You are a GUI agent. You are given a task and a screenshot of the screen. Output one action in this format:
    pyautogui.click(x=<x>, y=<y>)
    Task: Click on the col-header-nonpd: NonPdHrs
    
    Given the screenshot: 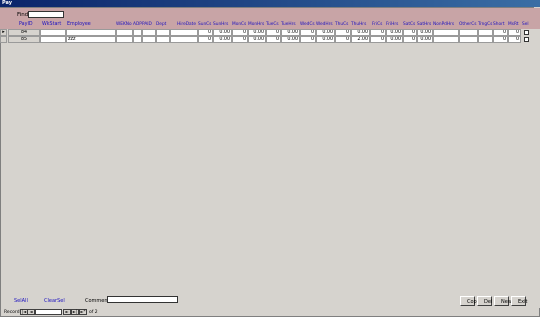 What is the action you would take?
    pyautogui.click(x=444, y=24)
    